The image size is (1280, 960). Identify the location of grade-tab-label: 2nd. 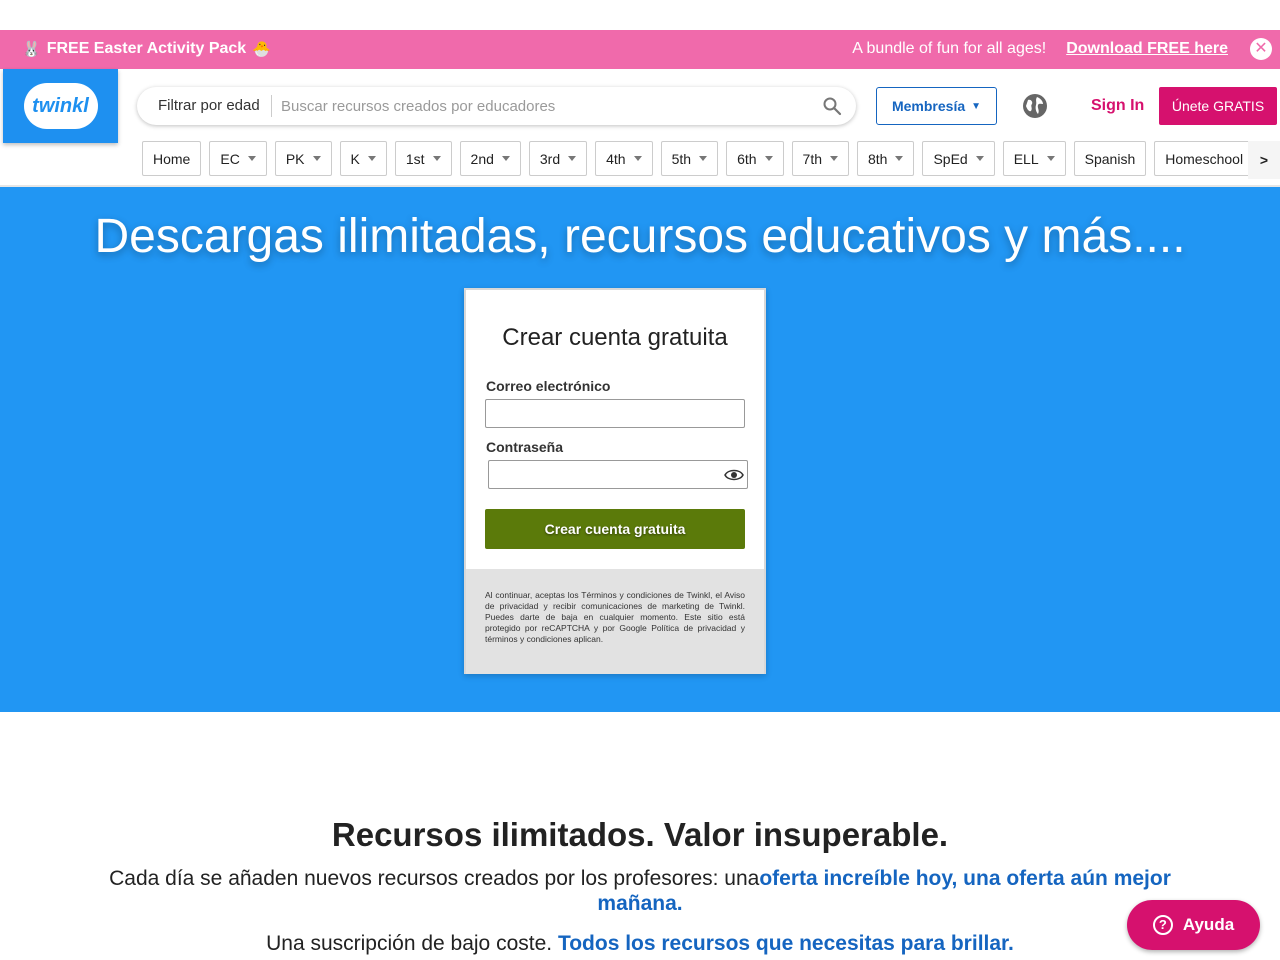
(482, 158).